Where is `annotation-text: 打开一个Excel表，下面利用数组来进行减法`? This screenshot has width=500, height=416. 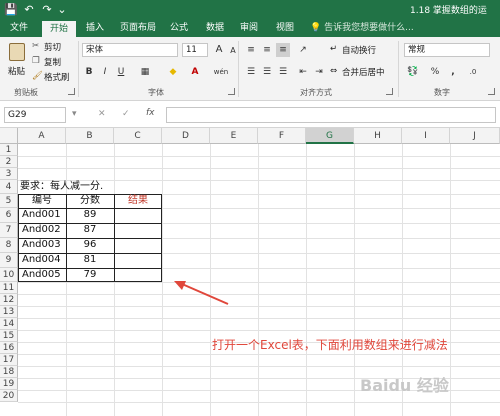 annotation-text: 打开一个Excel表，下面利用数组来进行减法 is located at coordinates (330, 345).